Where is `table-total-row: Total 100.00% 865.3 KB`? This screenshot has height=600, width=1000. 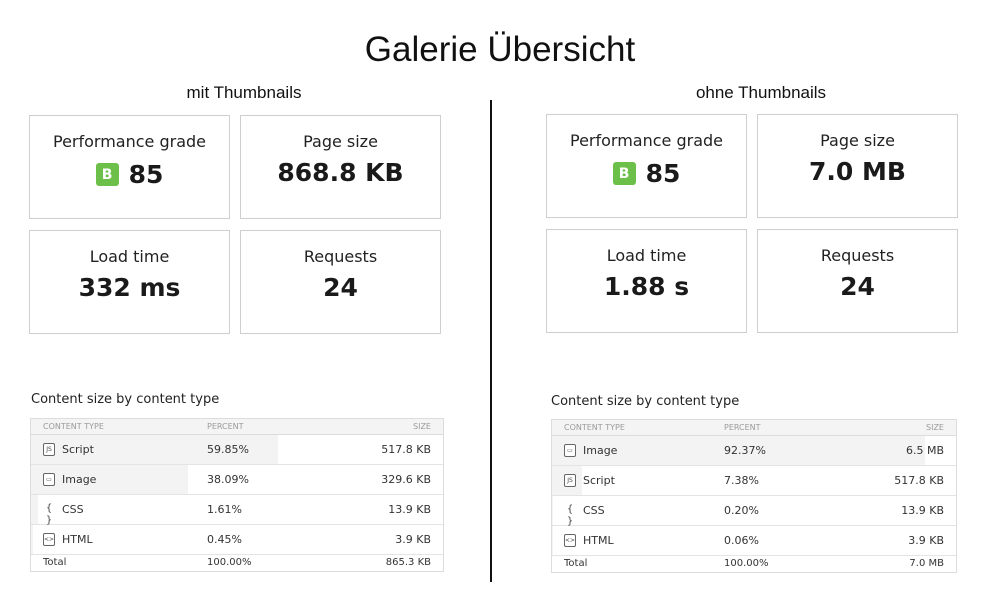
table-total-row: Total 100.00% 865.3 KB is located at coordinates (237, 563).